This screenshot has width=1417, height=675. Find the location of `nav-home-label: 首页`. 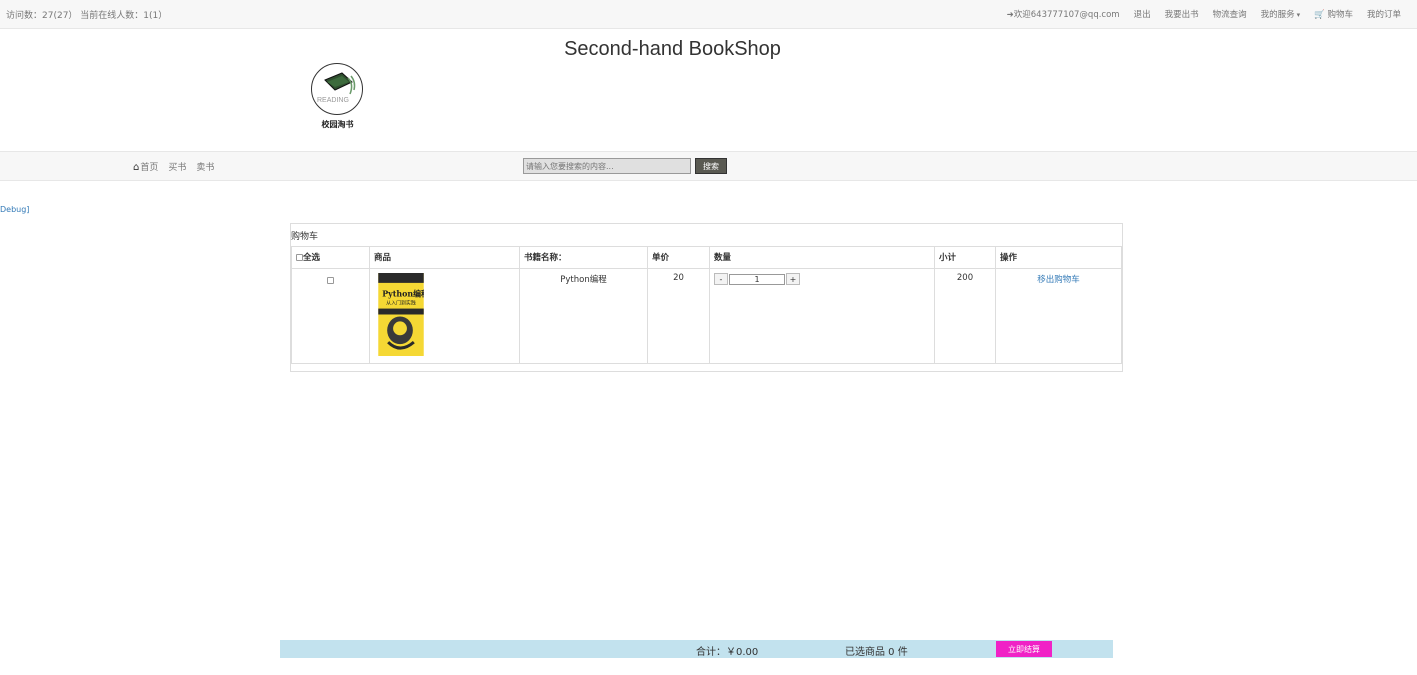

nav-home-label: 首页 is located at coordinates (149, 168).